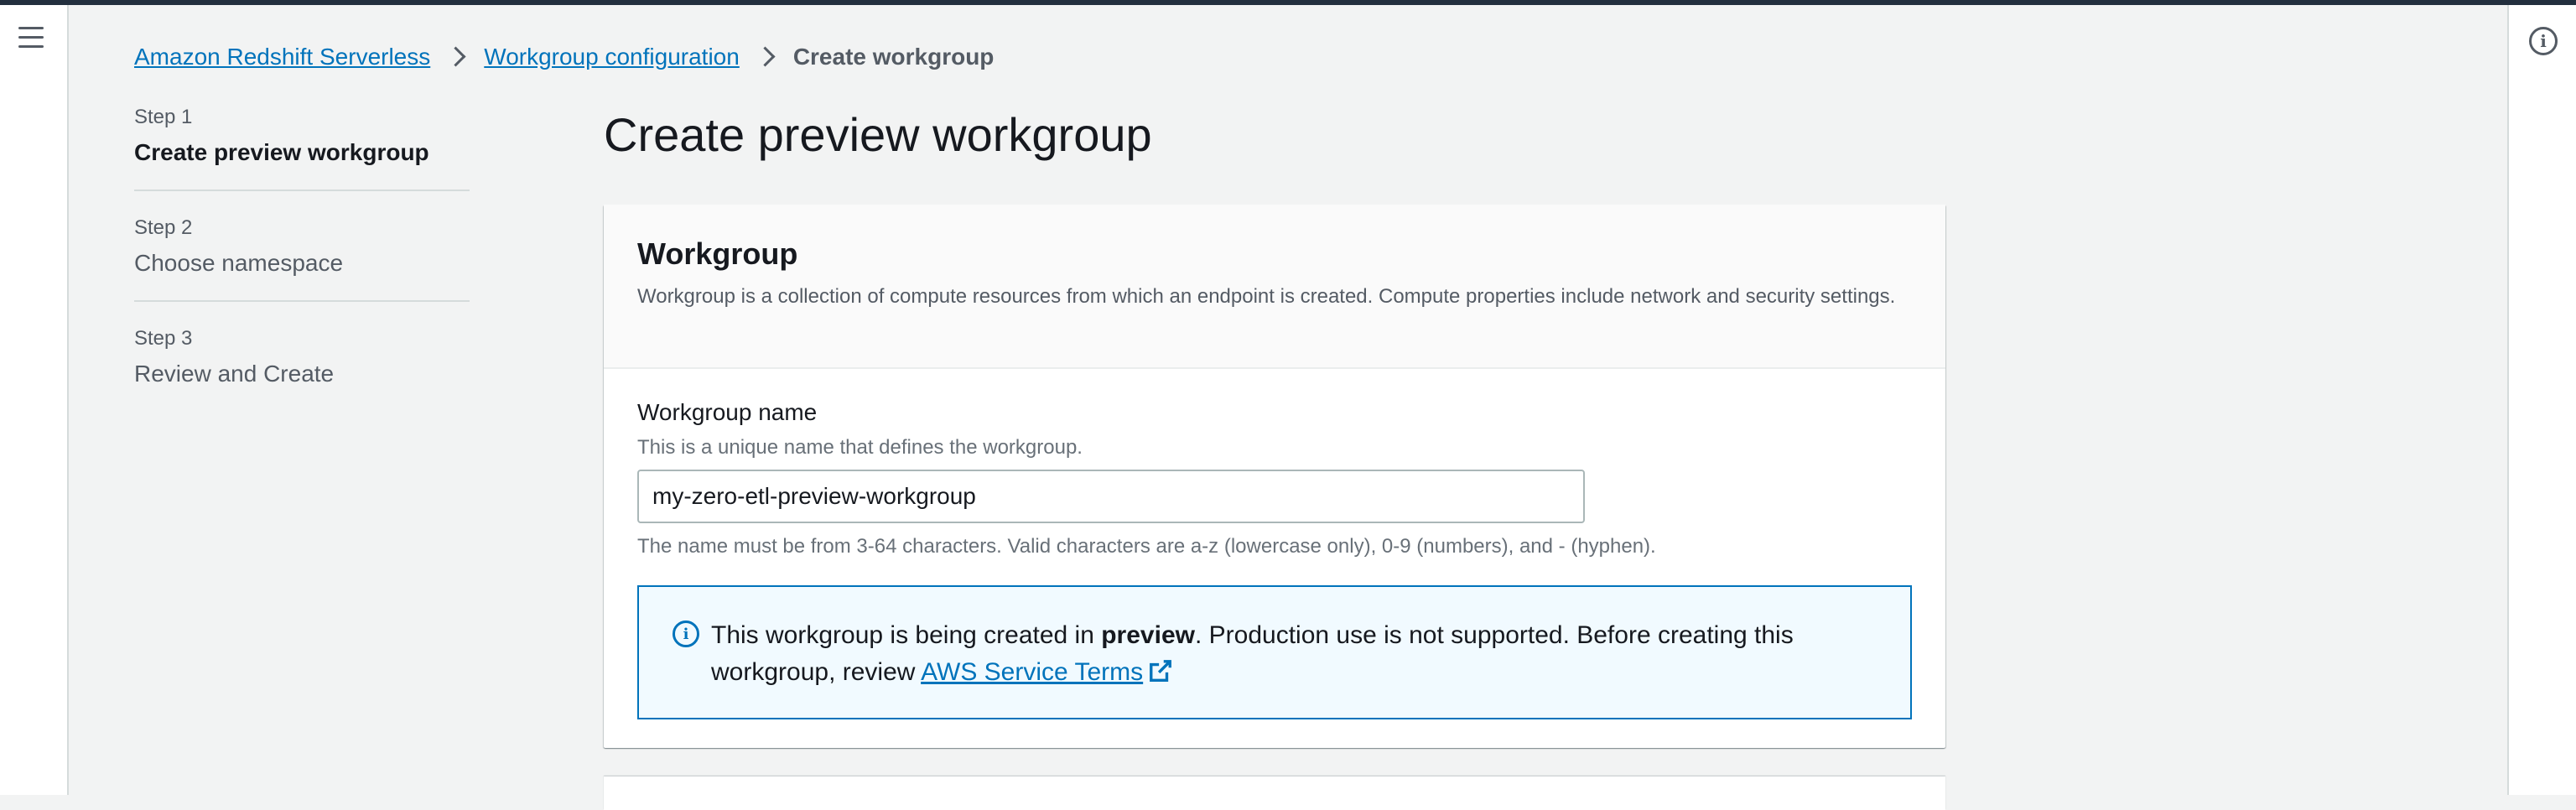 The image size is (2576, 810). Describe the element at coordinates (163, 339) in the screenshot. I see `step-number: Step 3` at that location.